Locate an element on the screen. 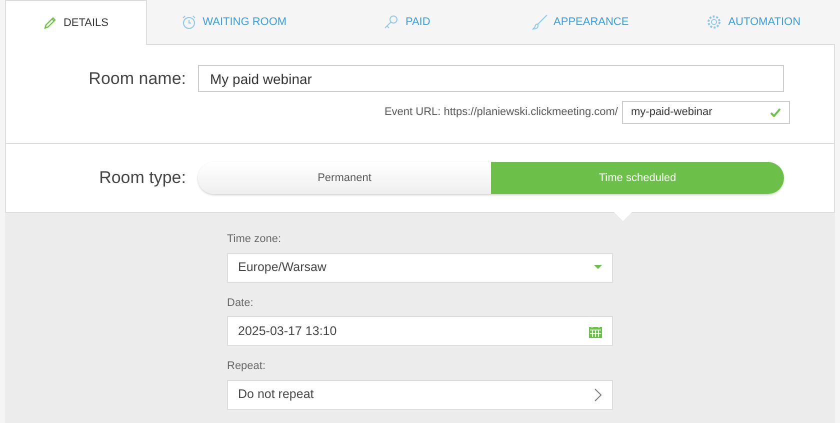 This screenshot has height=423, width=840. tab: DETAILS is located at coordinates (76, 22).